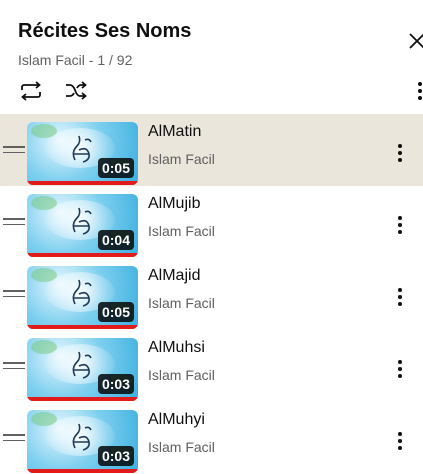 This screenshot has height=474, width=423. I want to click on duration-badge: 0:04, so click(115, 240).